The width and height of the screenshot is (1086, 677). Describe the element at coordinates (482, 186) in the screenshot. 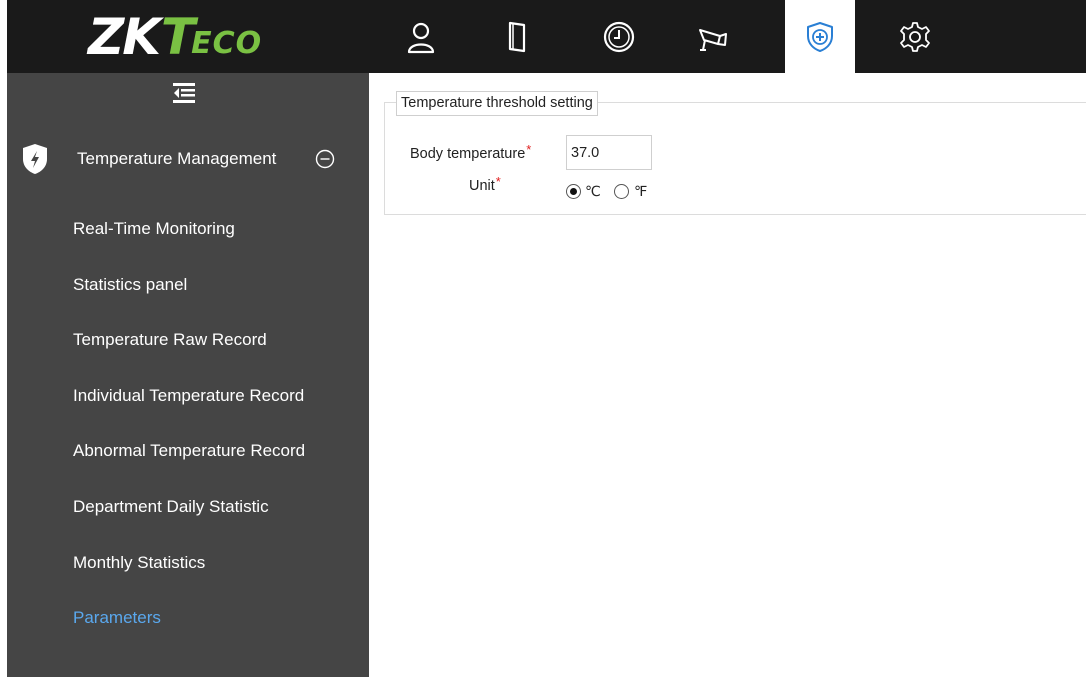

I see `unit-label-text: Unit` at that location.